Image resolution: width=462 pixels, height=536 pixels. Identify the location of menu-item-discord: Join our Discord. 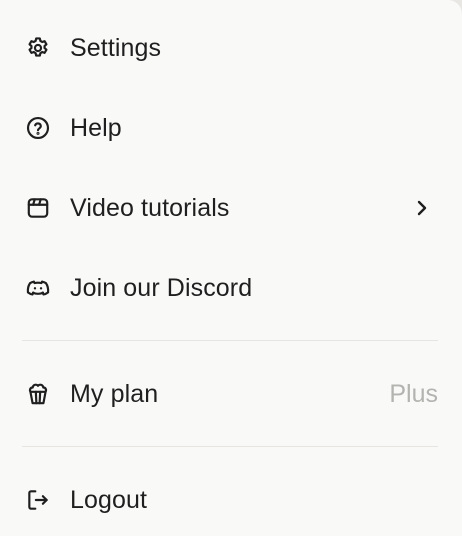
(231, 288).